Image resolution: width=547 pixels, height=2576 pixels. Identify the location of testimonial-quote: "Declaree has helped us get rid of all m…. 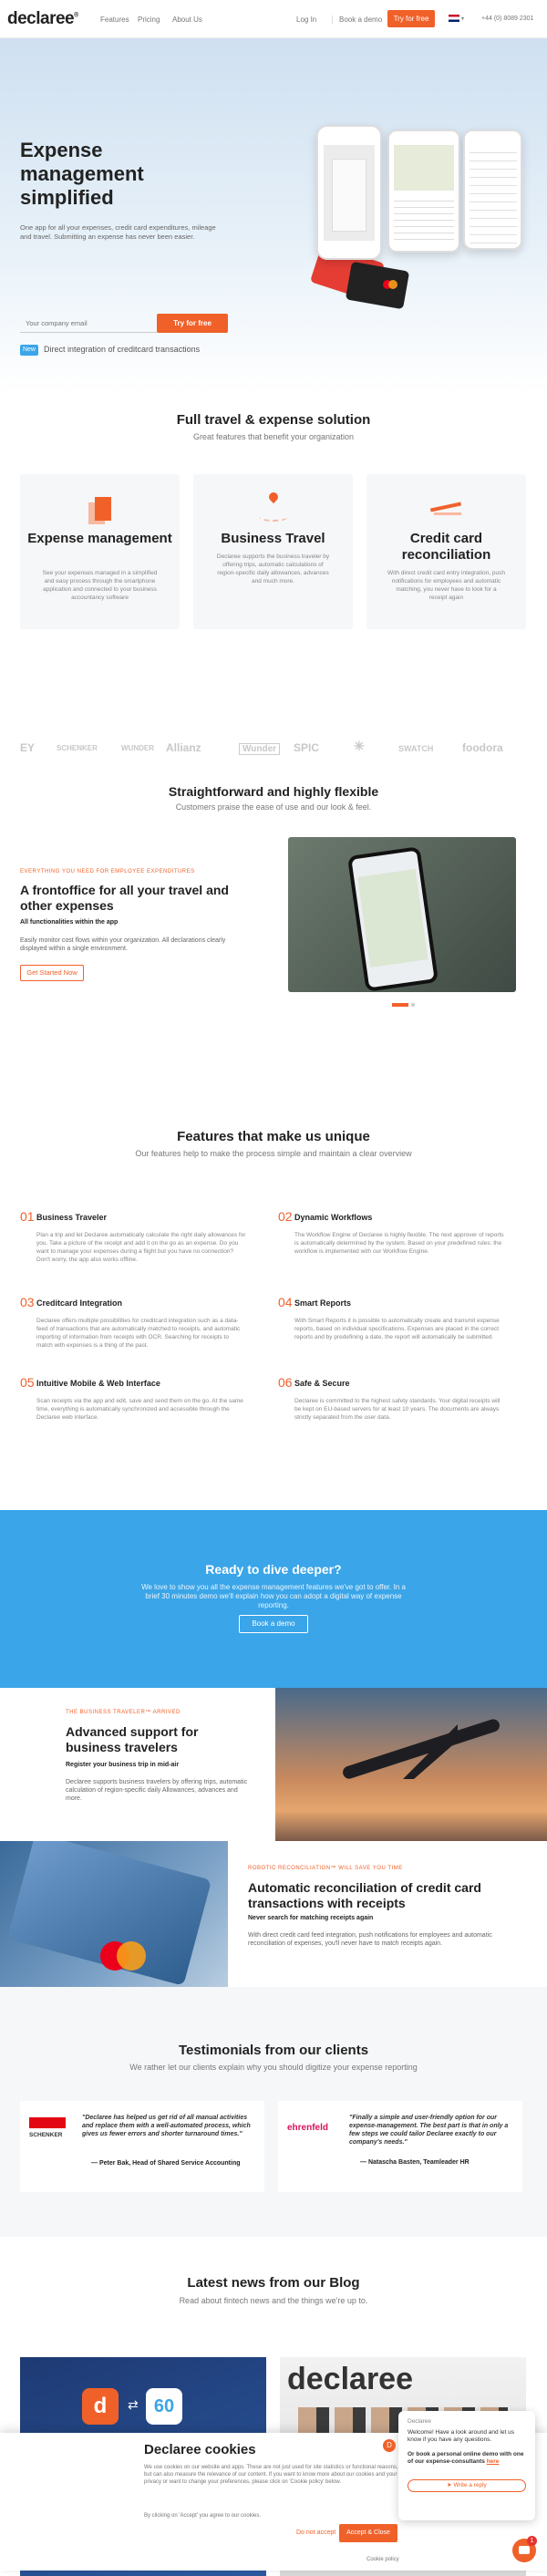
(166, 2126).